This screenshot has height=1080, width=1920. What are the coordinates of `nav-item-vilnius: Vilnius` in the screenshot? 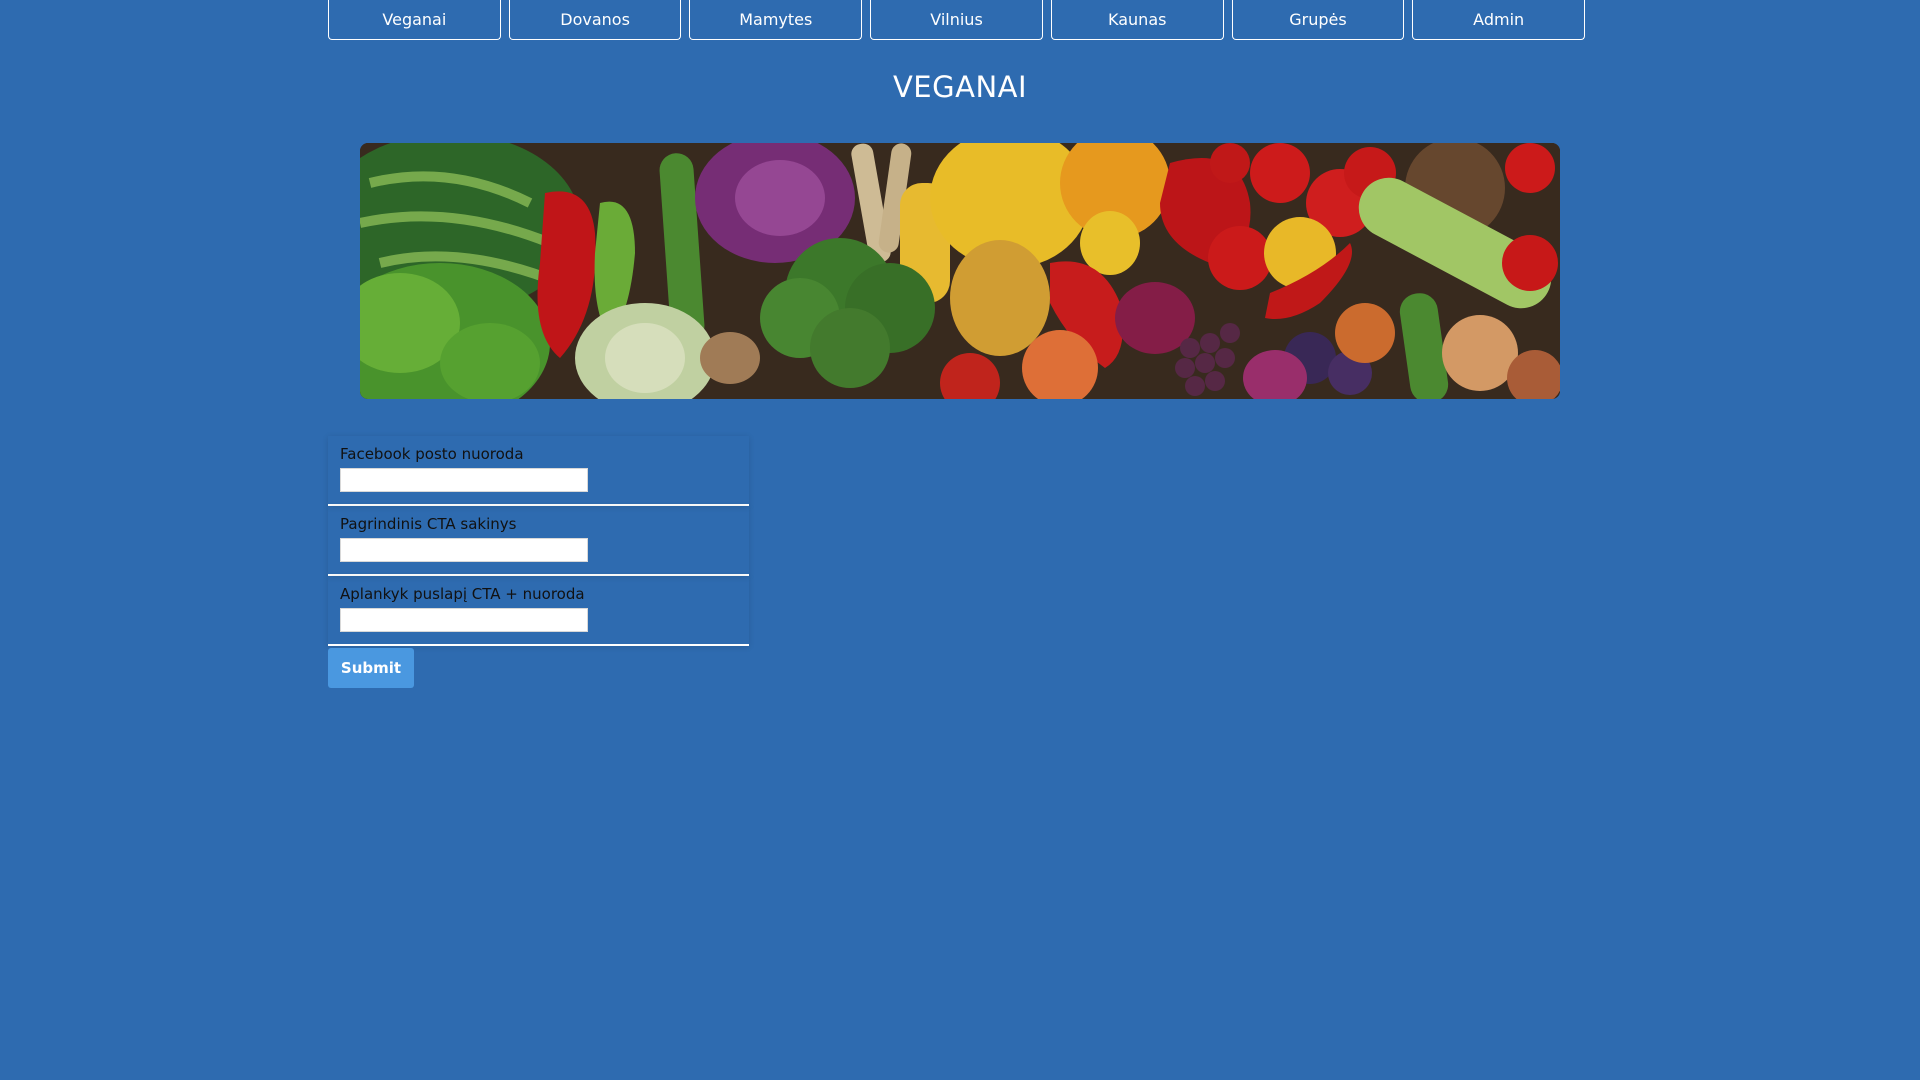 It's located at (956, 20).